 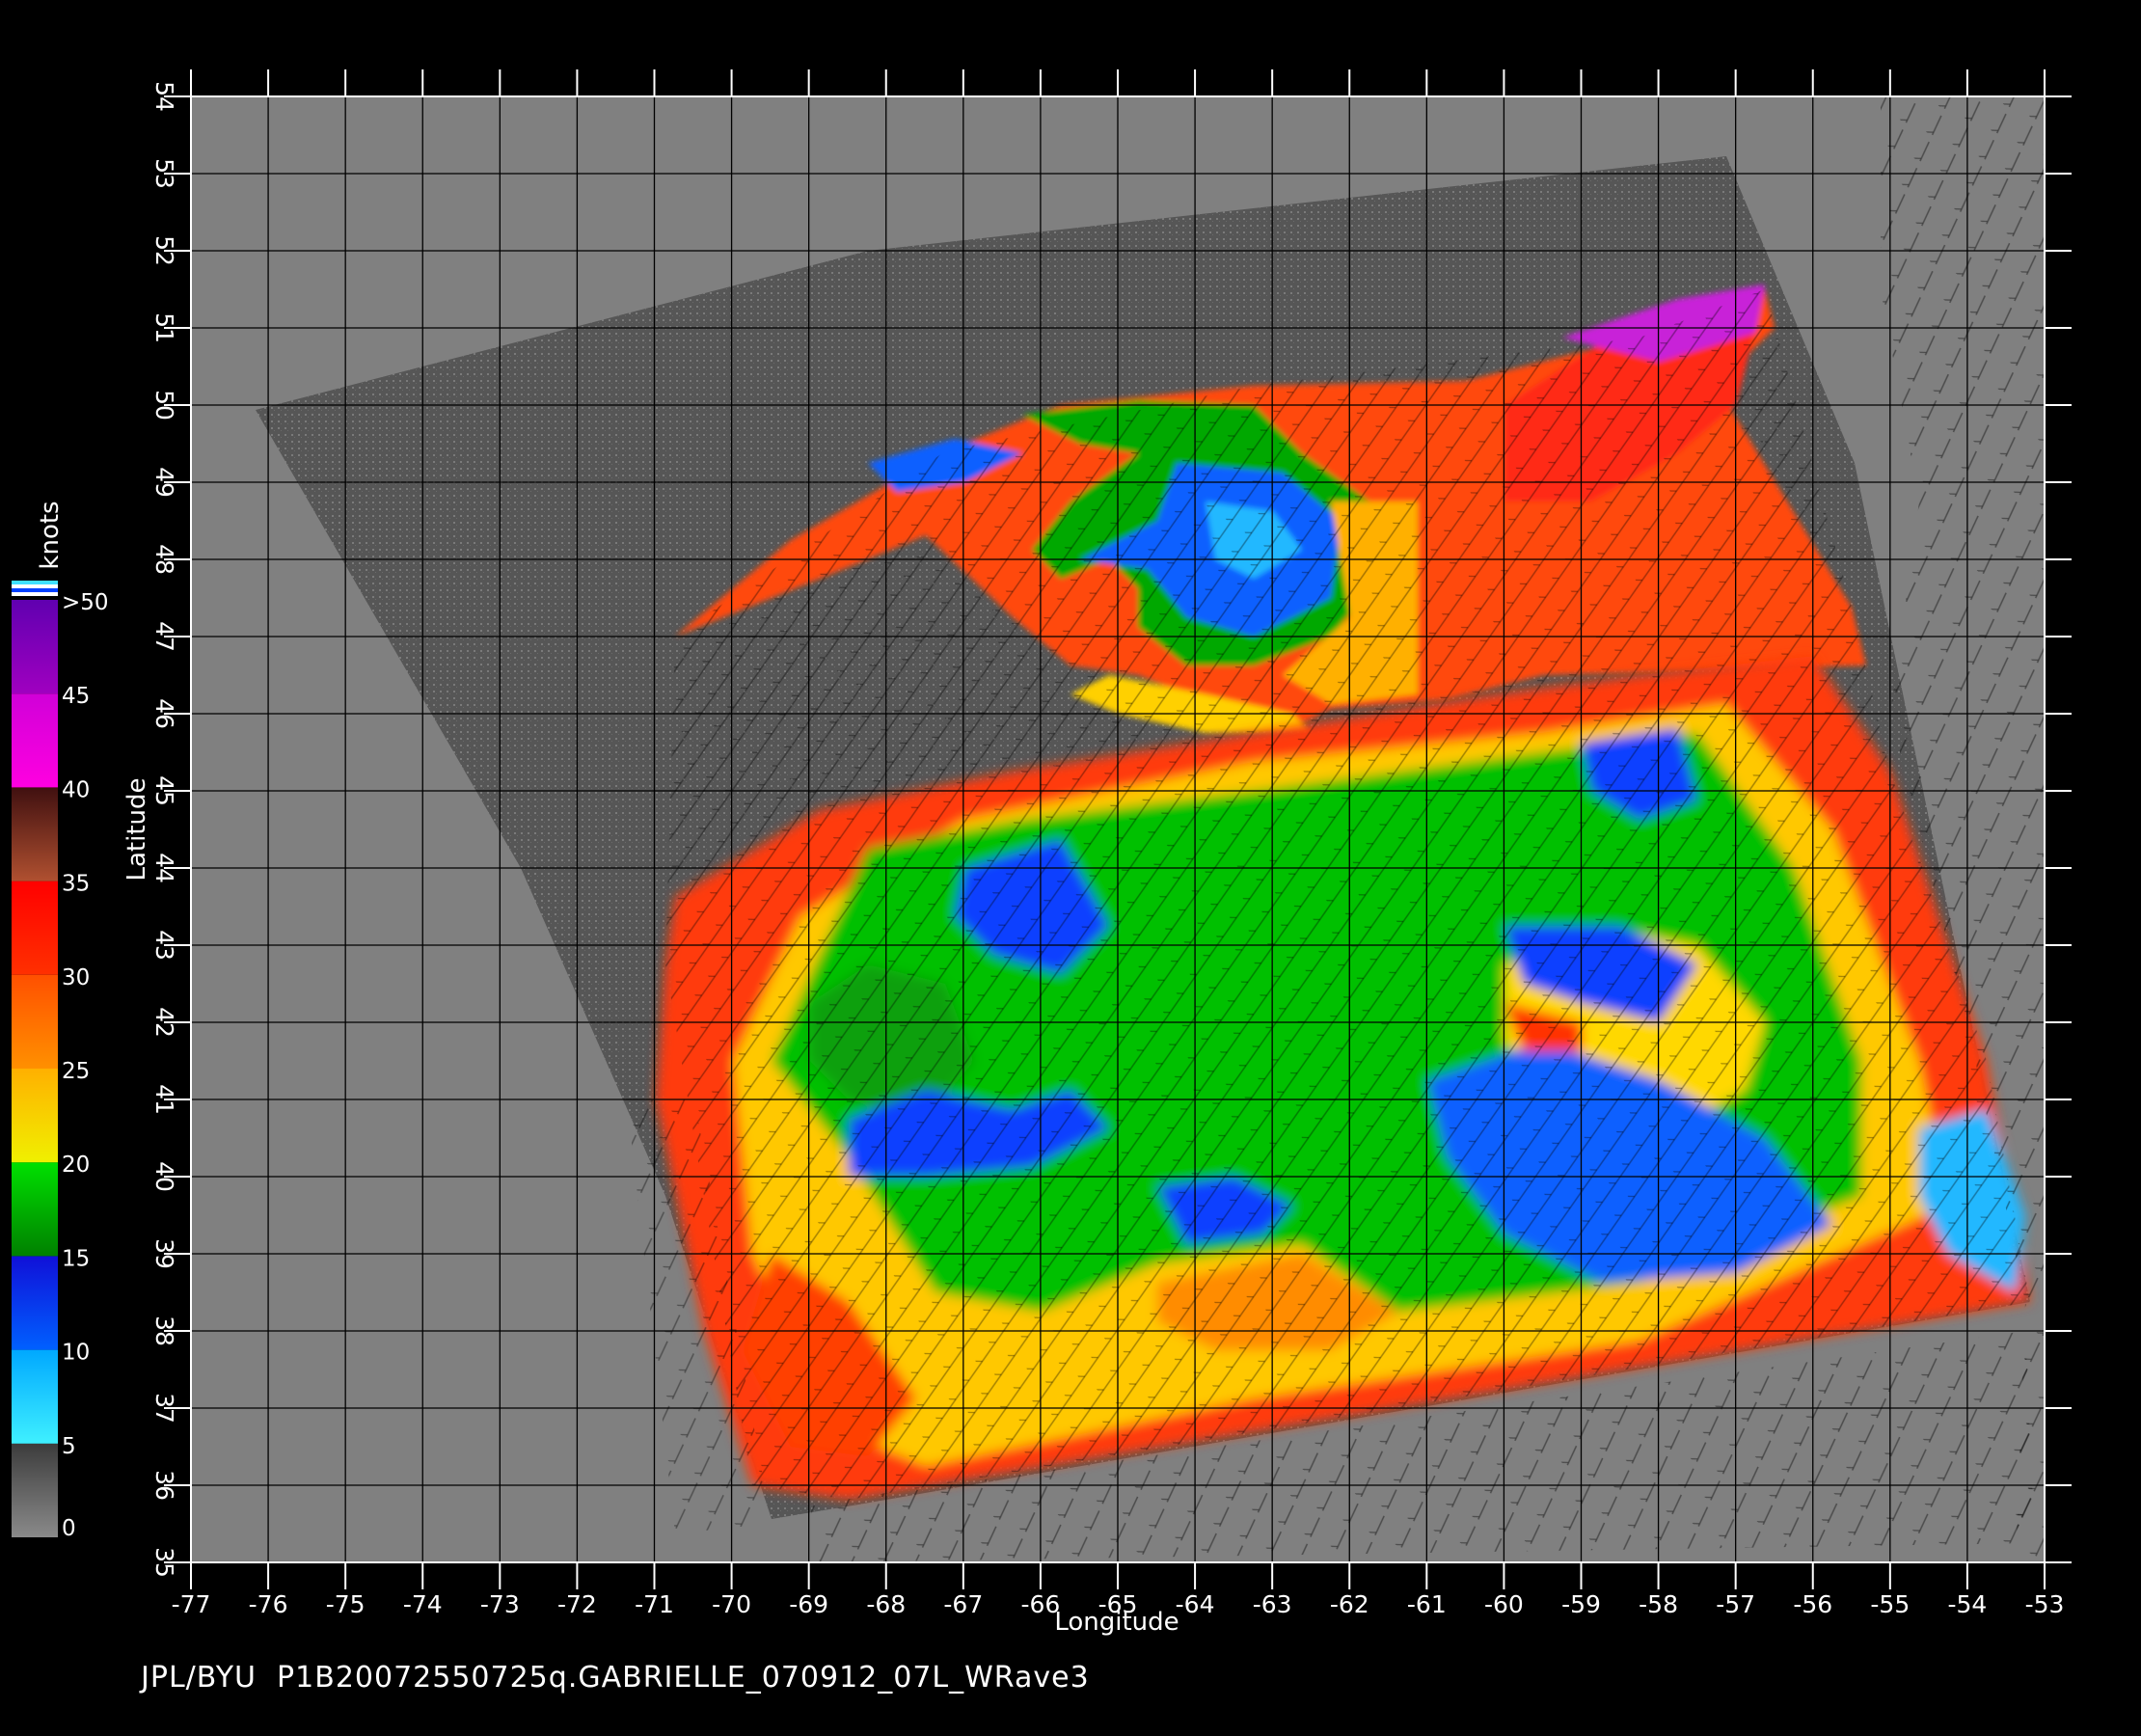 I want to click on lon-tick-label: -73, so click(x=500, y=1604).